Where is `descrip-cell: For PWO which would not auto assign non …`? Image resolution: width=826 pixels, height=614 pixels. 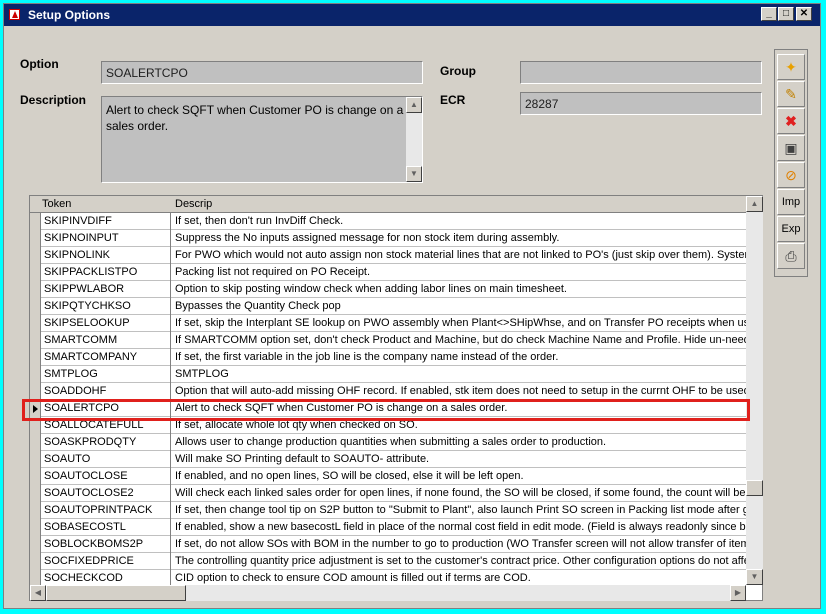
descrip-cell: For PWO which would not auto assign non … is located at coordinates (459, 255).